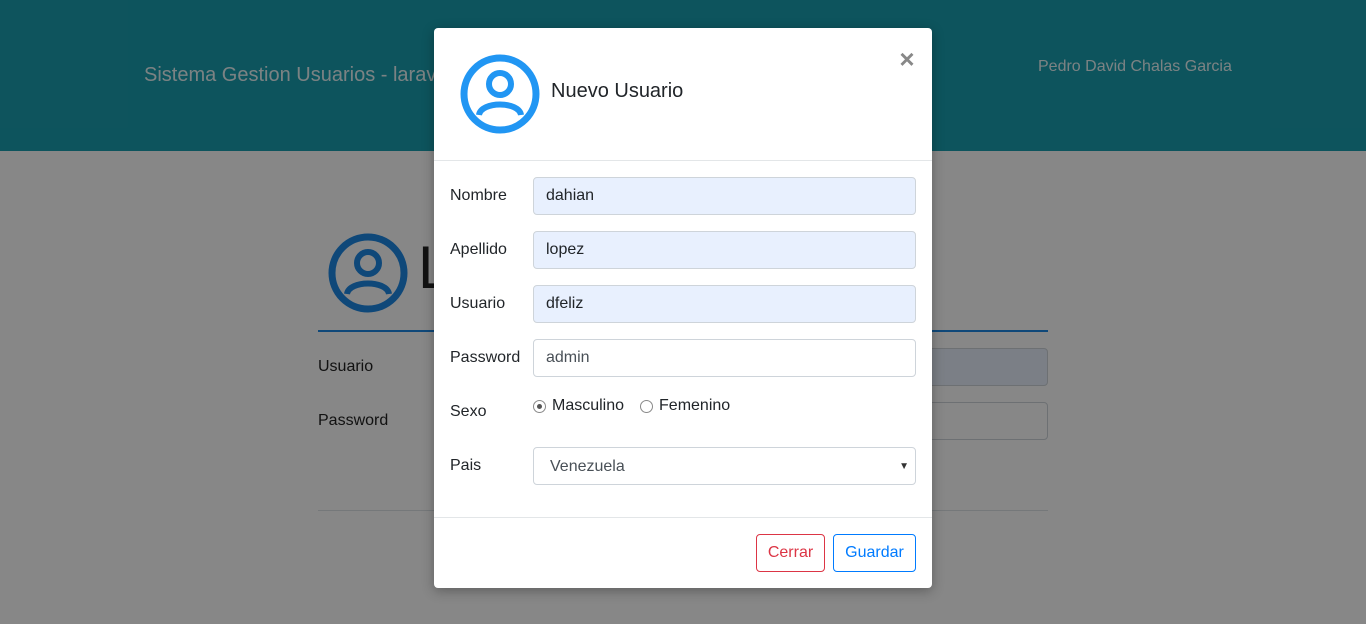 The image size is (1366, 624). Describe the element at coordinates (588, 406) in the screenshot. I see `masculino-label: Masculino` at that location.